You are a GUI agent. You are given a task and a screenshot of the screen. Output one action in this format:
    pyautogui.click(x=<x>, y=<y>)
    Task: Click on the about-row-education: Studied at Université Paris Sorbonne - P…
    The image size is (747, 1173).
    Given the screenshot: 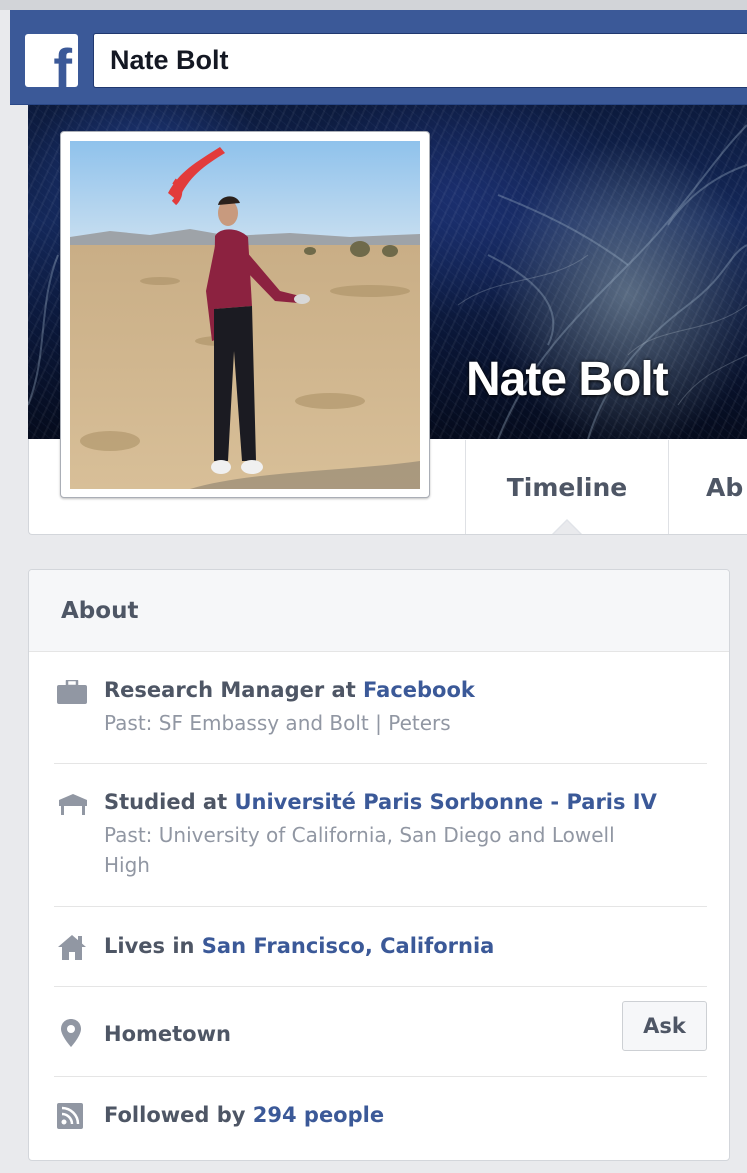 What is the action you would take?
    pyautogui.click(x=380, y=835)
    